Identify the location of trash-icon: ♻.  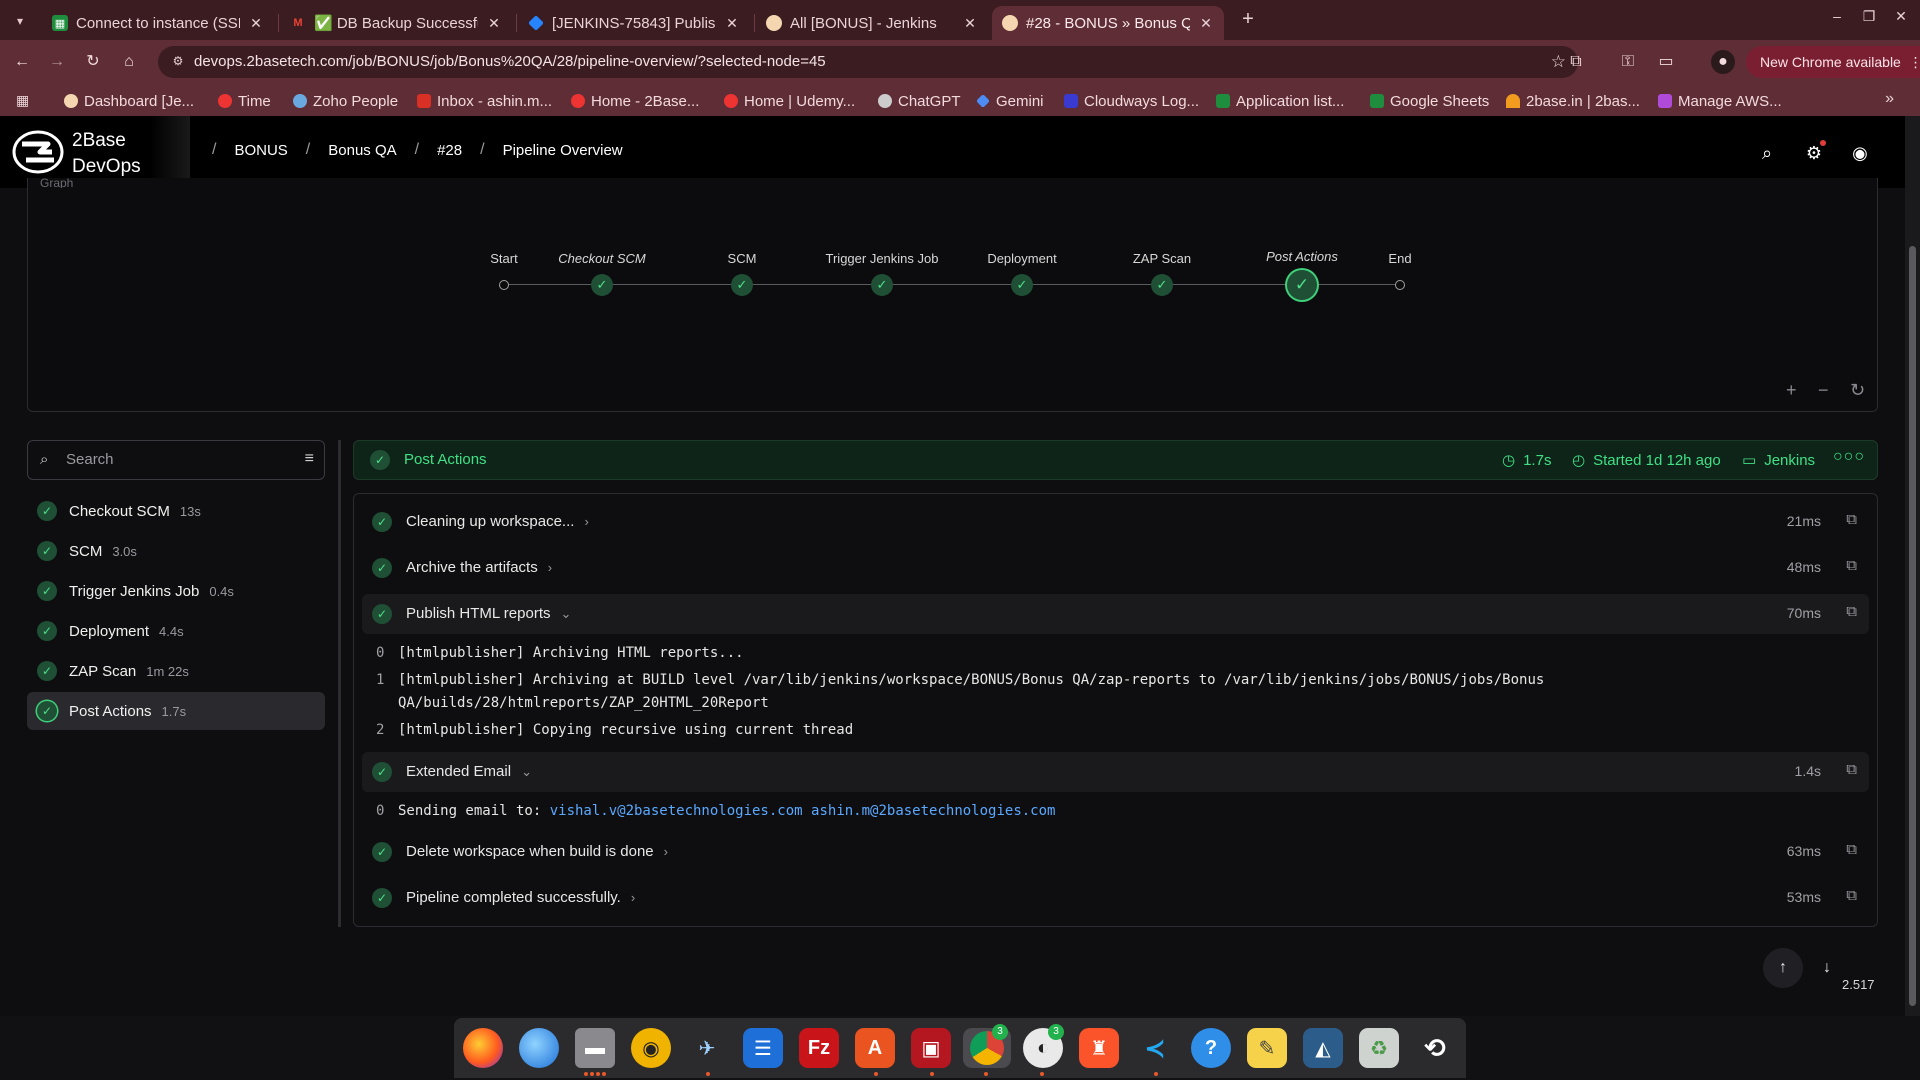
(1379, 1048).